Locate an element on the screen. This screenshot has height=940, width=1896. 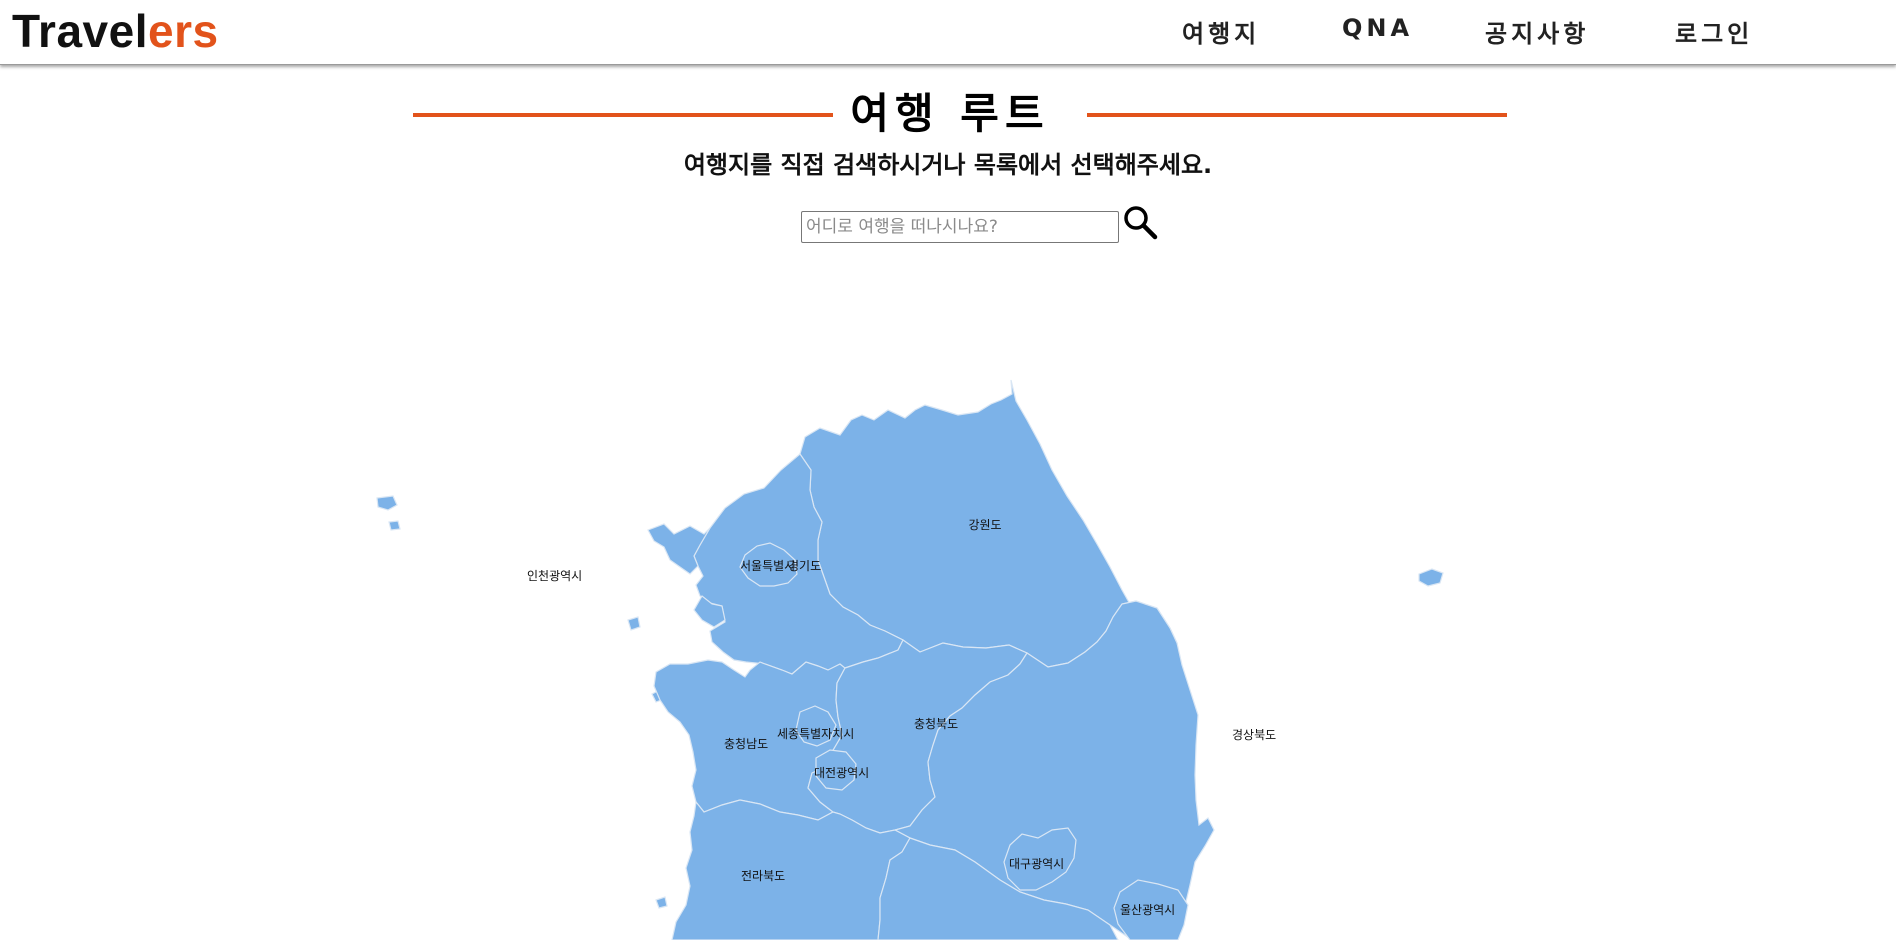
map-label-jeonbuk: 전라북도 is located at coordinates (763, 876).